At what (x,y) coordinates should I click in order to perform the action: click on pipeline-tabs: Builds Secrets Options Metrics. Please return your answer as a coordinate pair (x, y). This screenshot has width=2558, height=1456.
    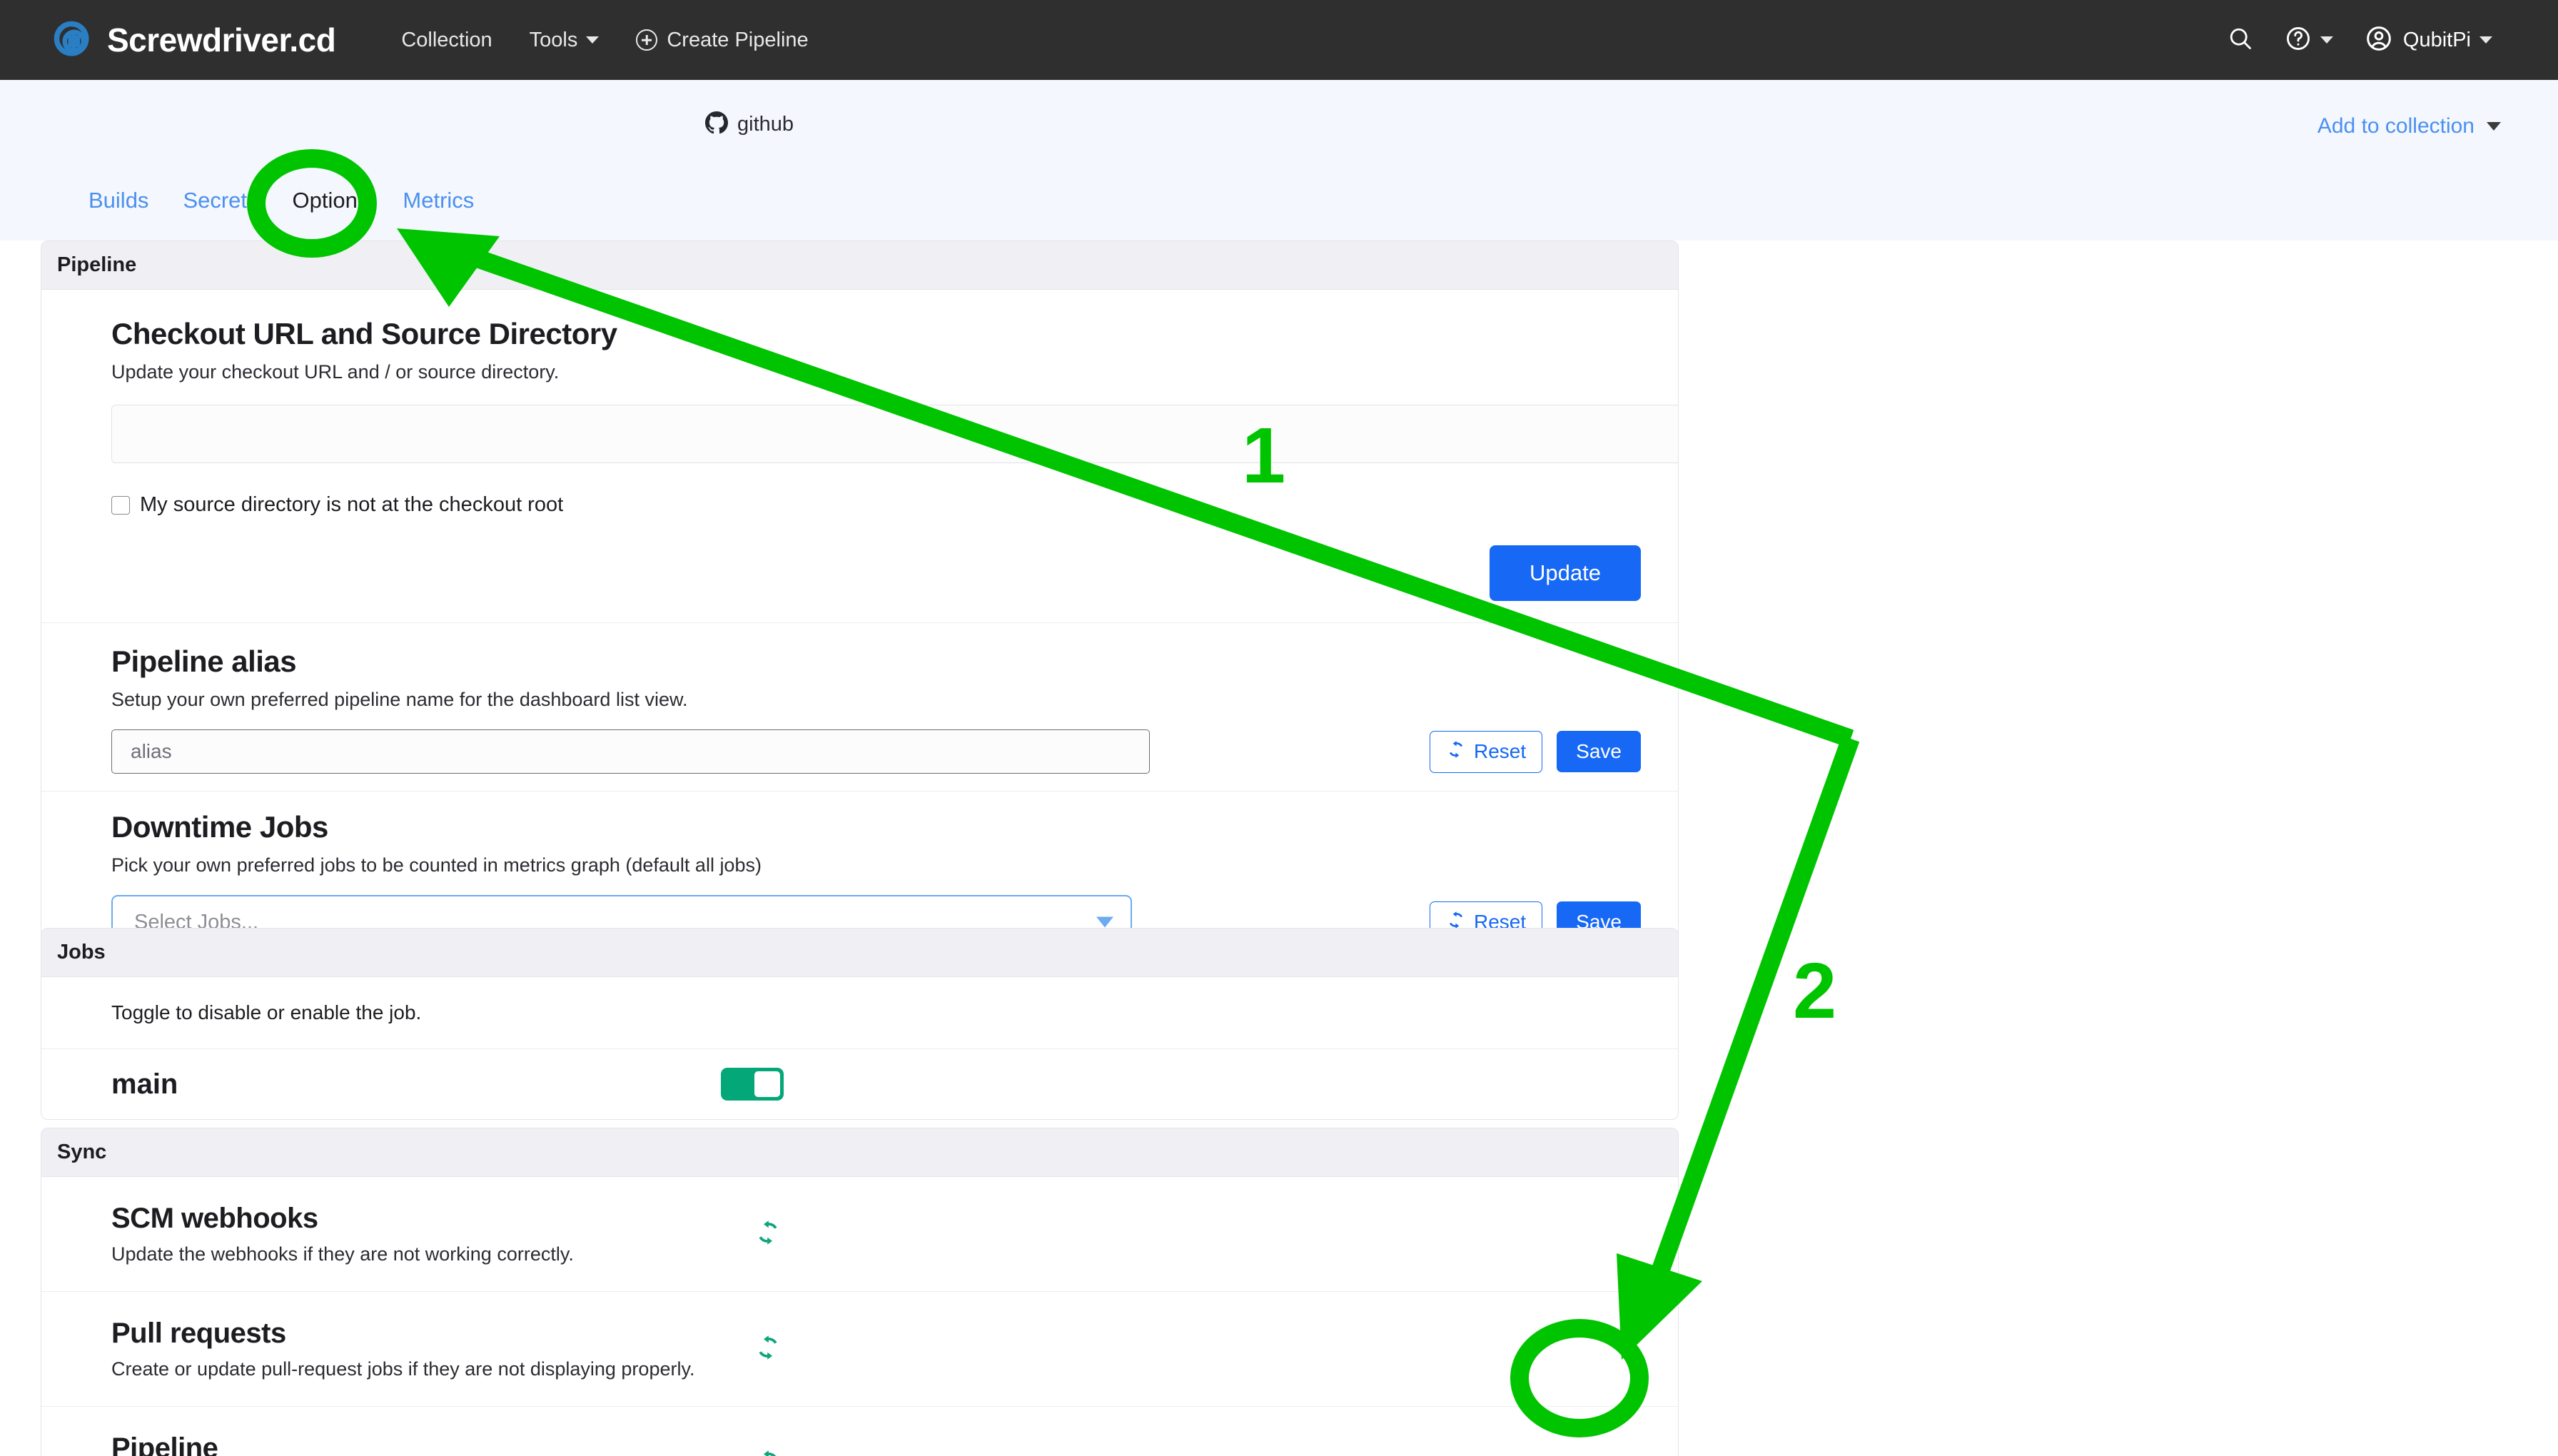
    Looking at the image, I should click on (281, 200).